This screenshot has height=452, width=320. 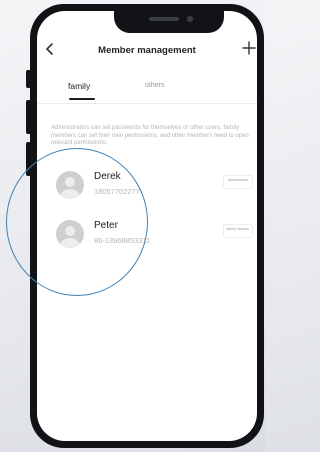 I want to click on member-role-badge: family member, so click(x=238, y=231).